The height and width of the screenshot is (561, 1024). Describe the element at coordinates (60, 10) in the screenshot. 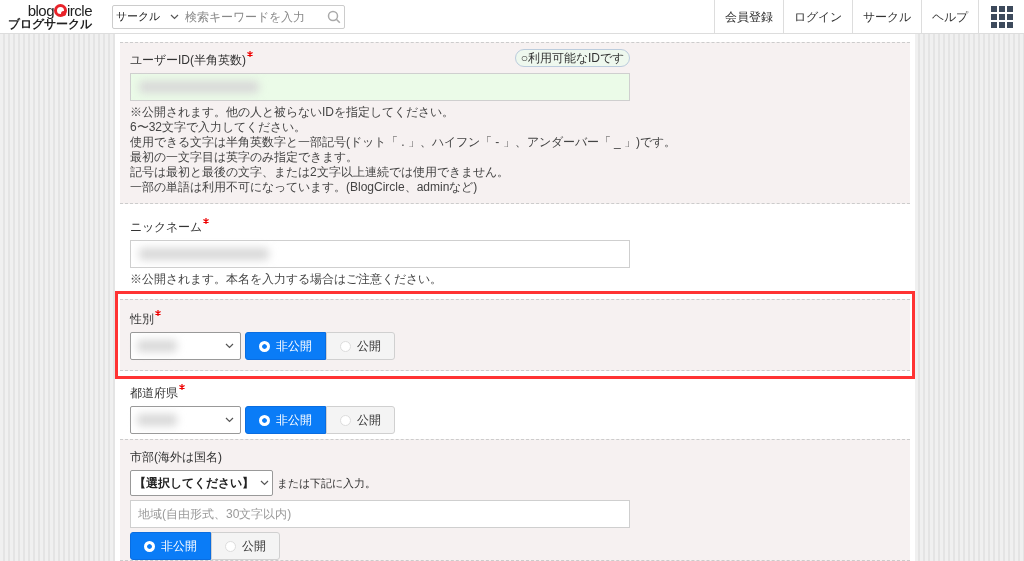

I see `circle-logo-icon` at that location.